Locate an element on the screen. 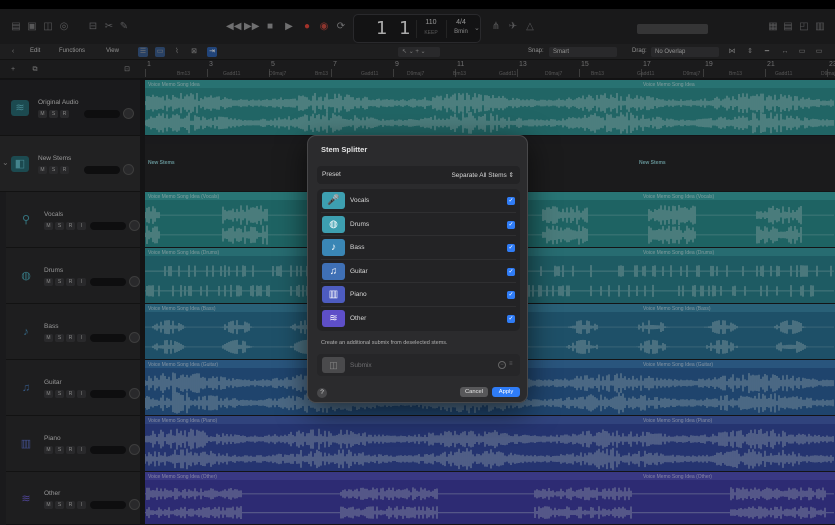 The image size is (835, 525). window-top-strip is located at coordinates (417, 4).